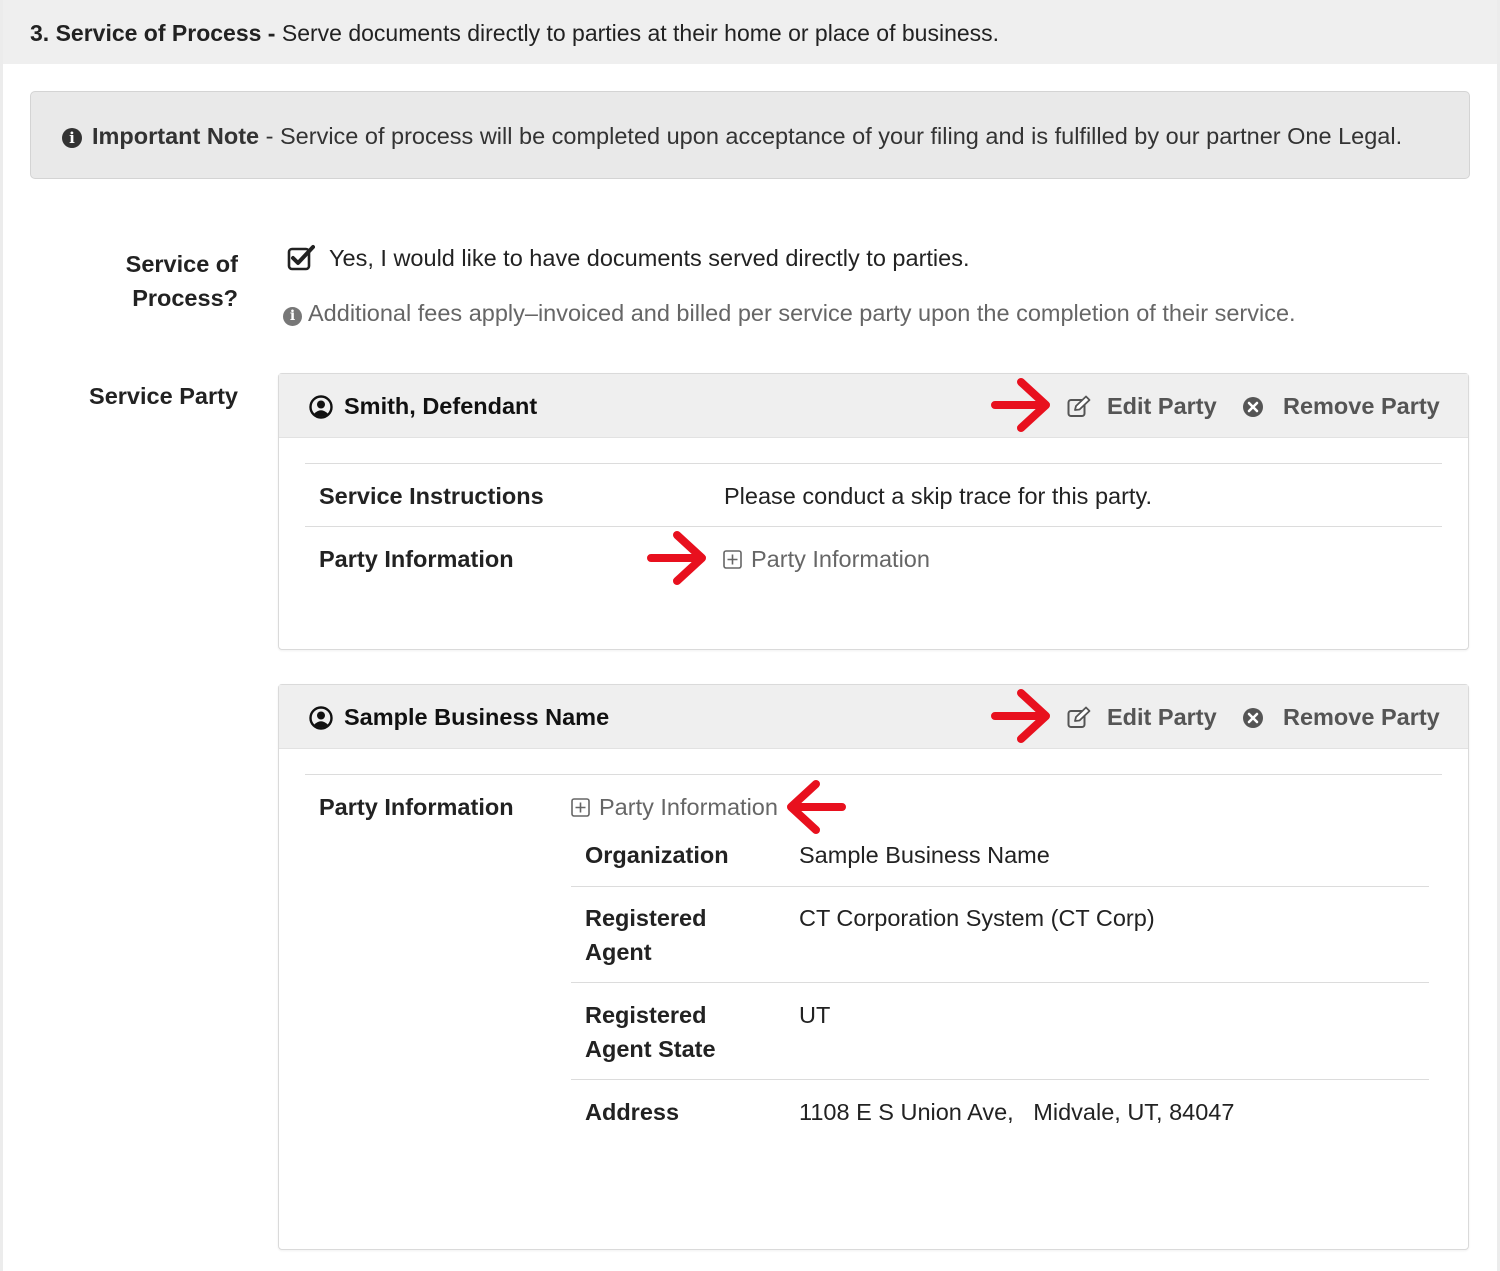  I want to click on detail-value-registered-agent-state: UT, so click(815, 1015).